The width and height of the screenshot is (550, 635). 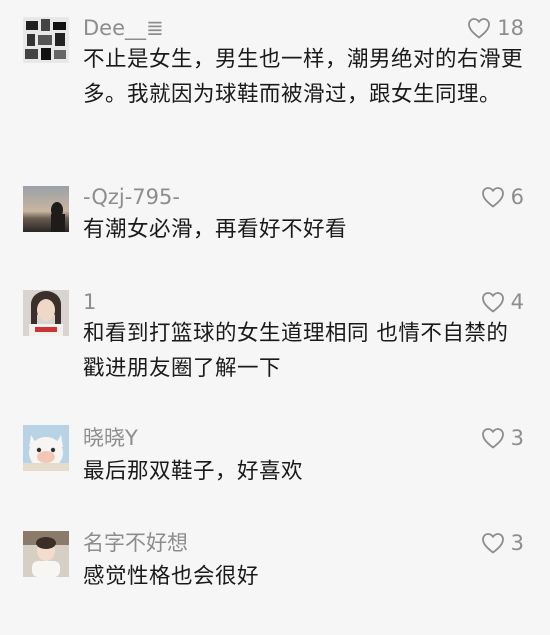 I want to click on like-count: 6, so click(x=517, y=197).